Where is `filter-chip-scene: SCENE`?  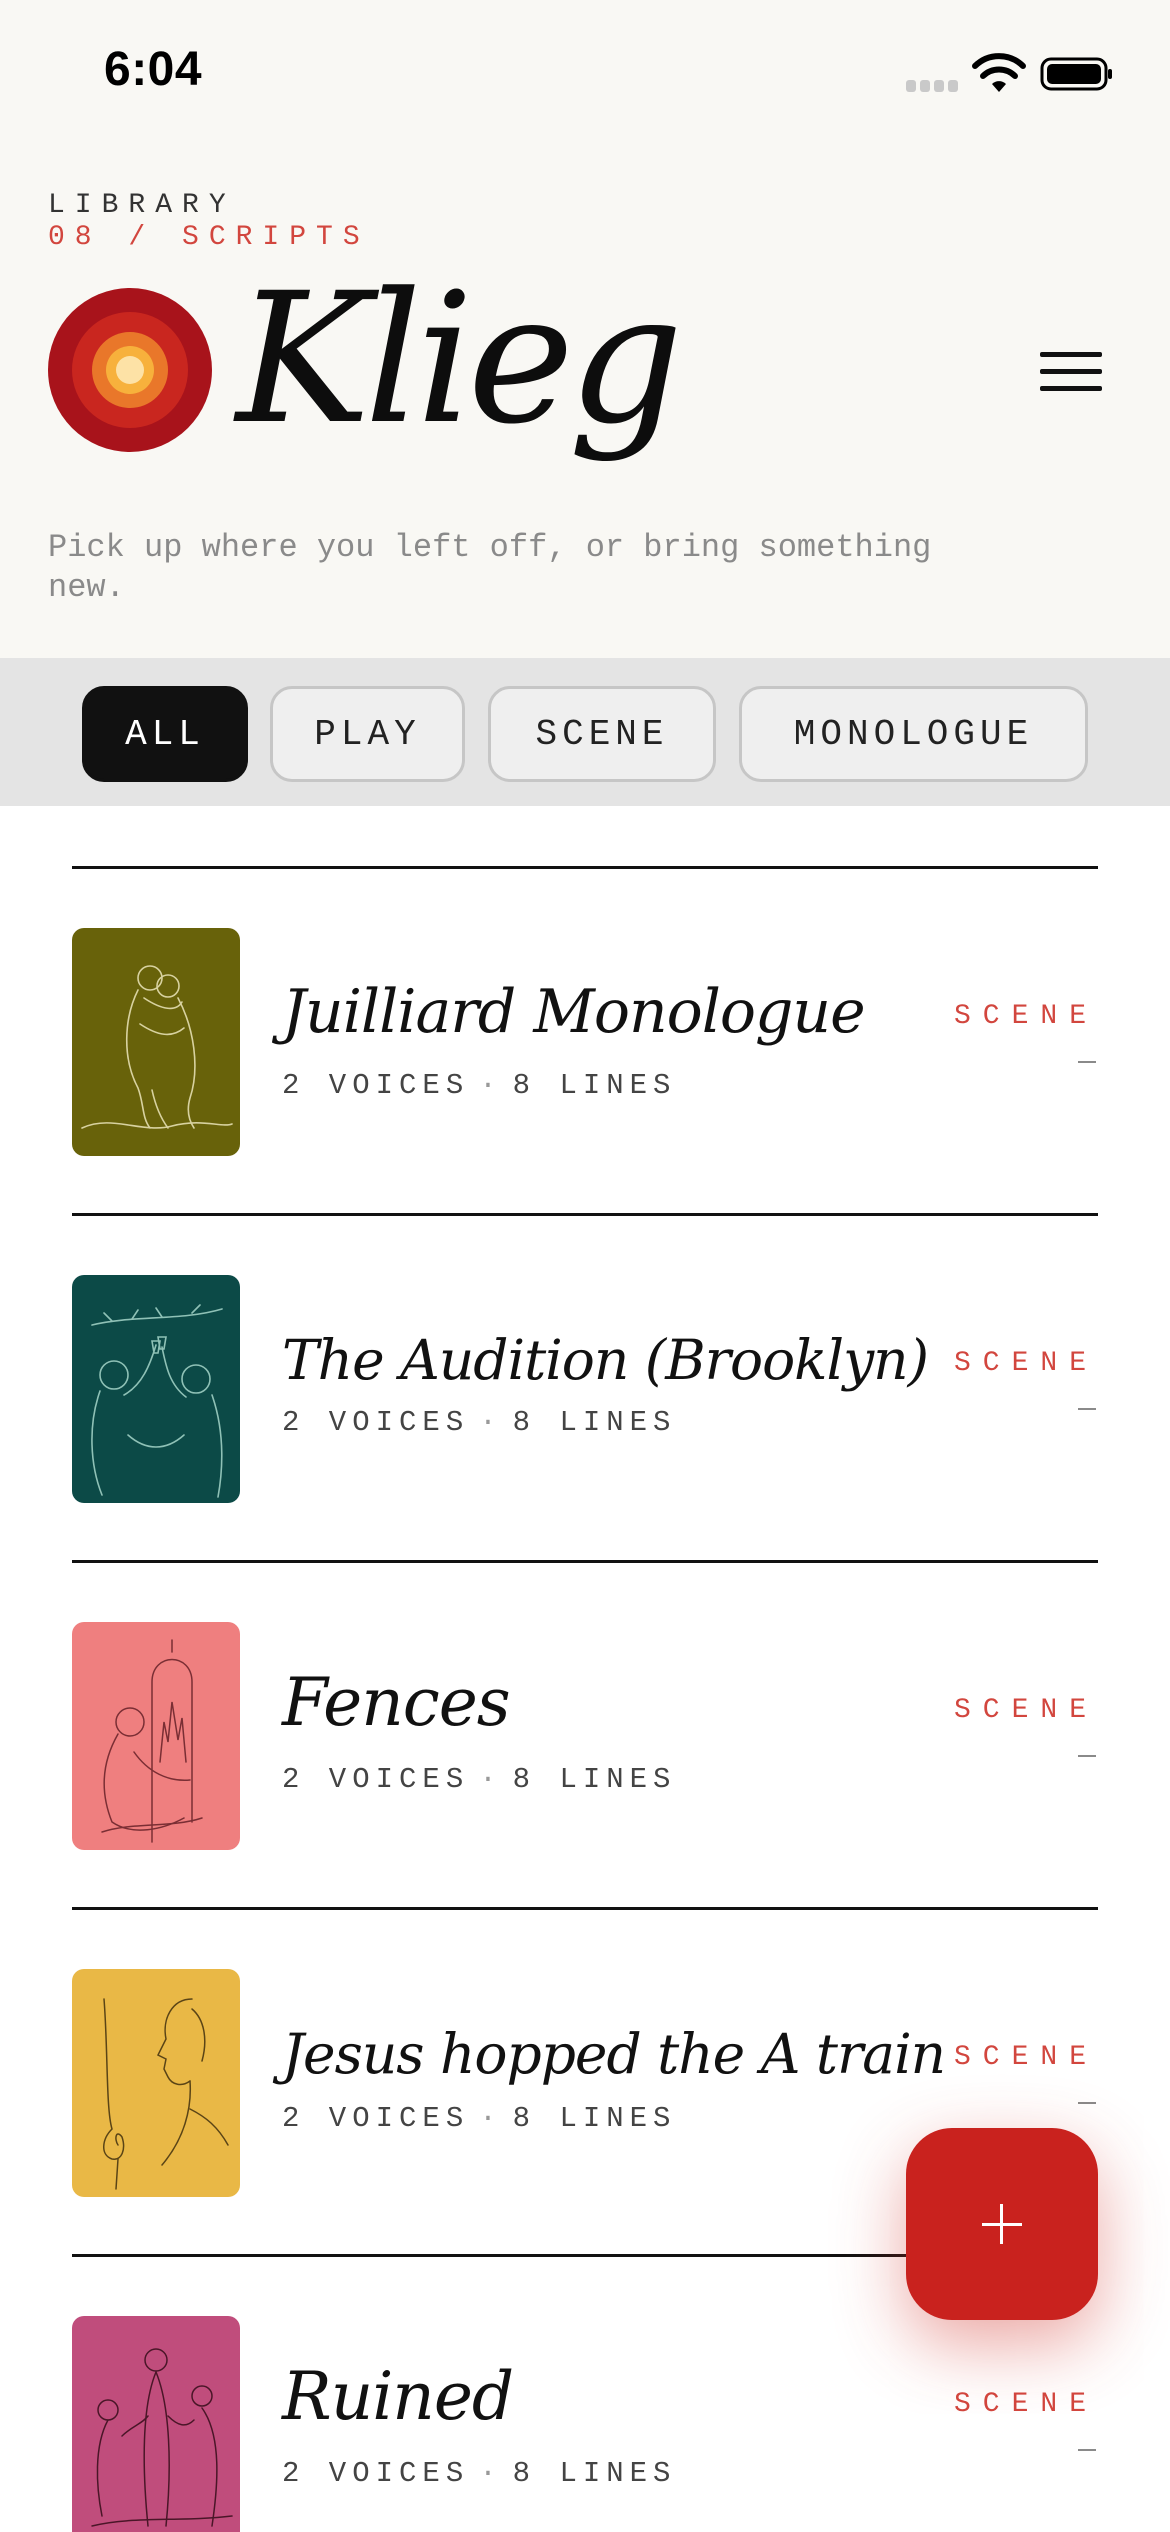 filter-chip-scene: SCENE is located at coordinates (602, 734).